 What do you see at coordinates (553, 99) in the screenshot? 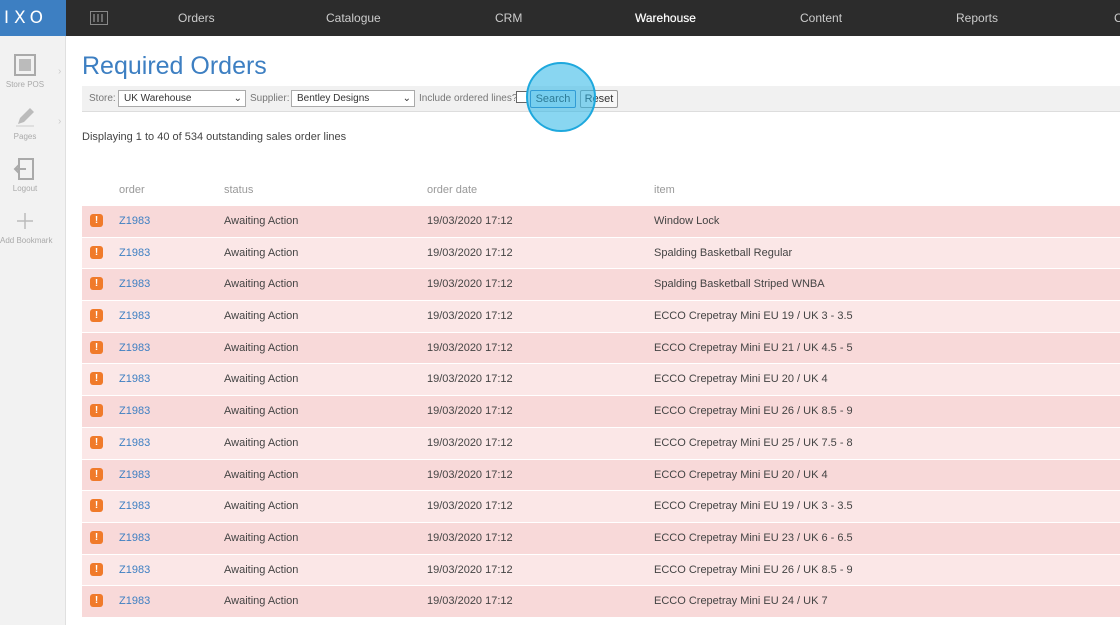
I see `search-button: Search` at bounding box center [553, 99].